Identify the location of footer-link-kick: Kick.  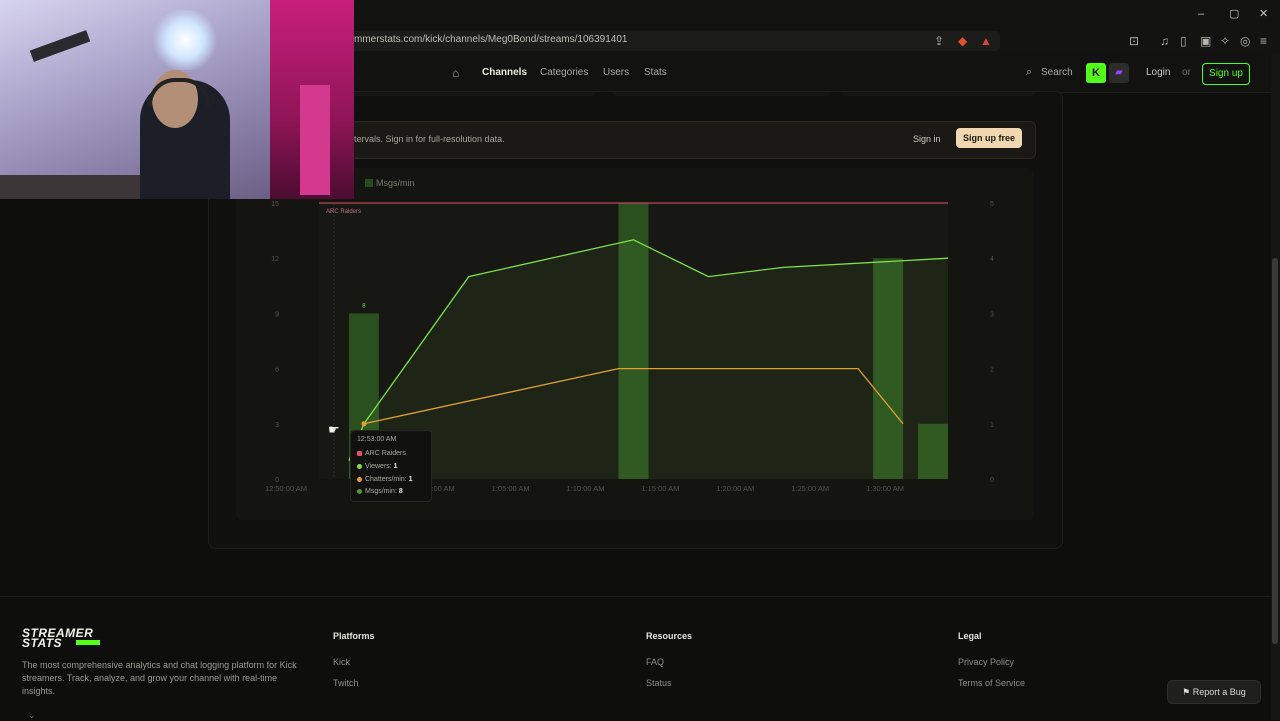
(341, 662).